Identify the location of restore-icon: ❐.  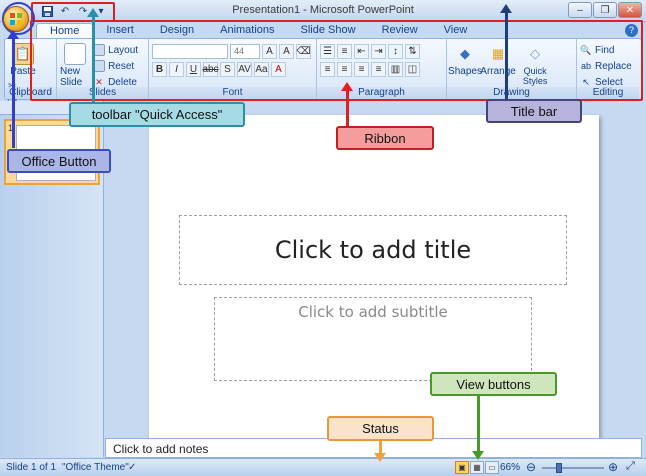
(605, 10).